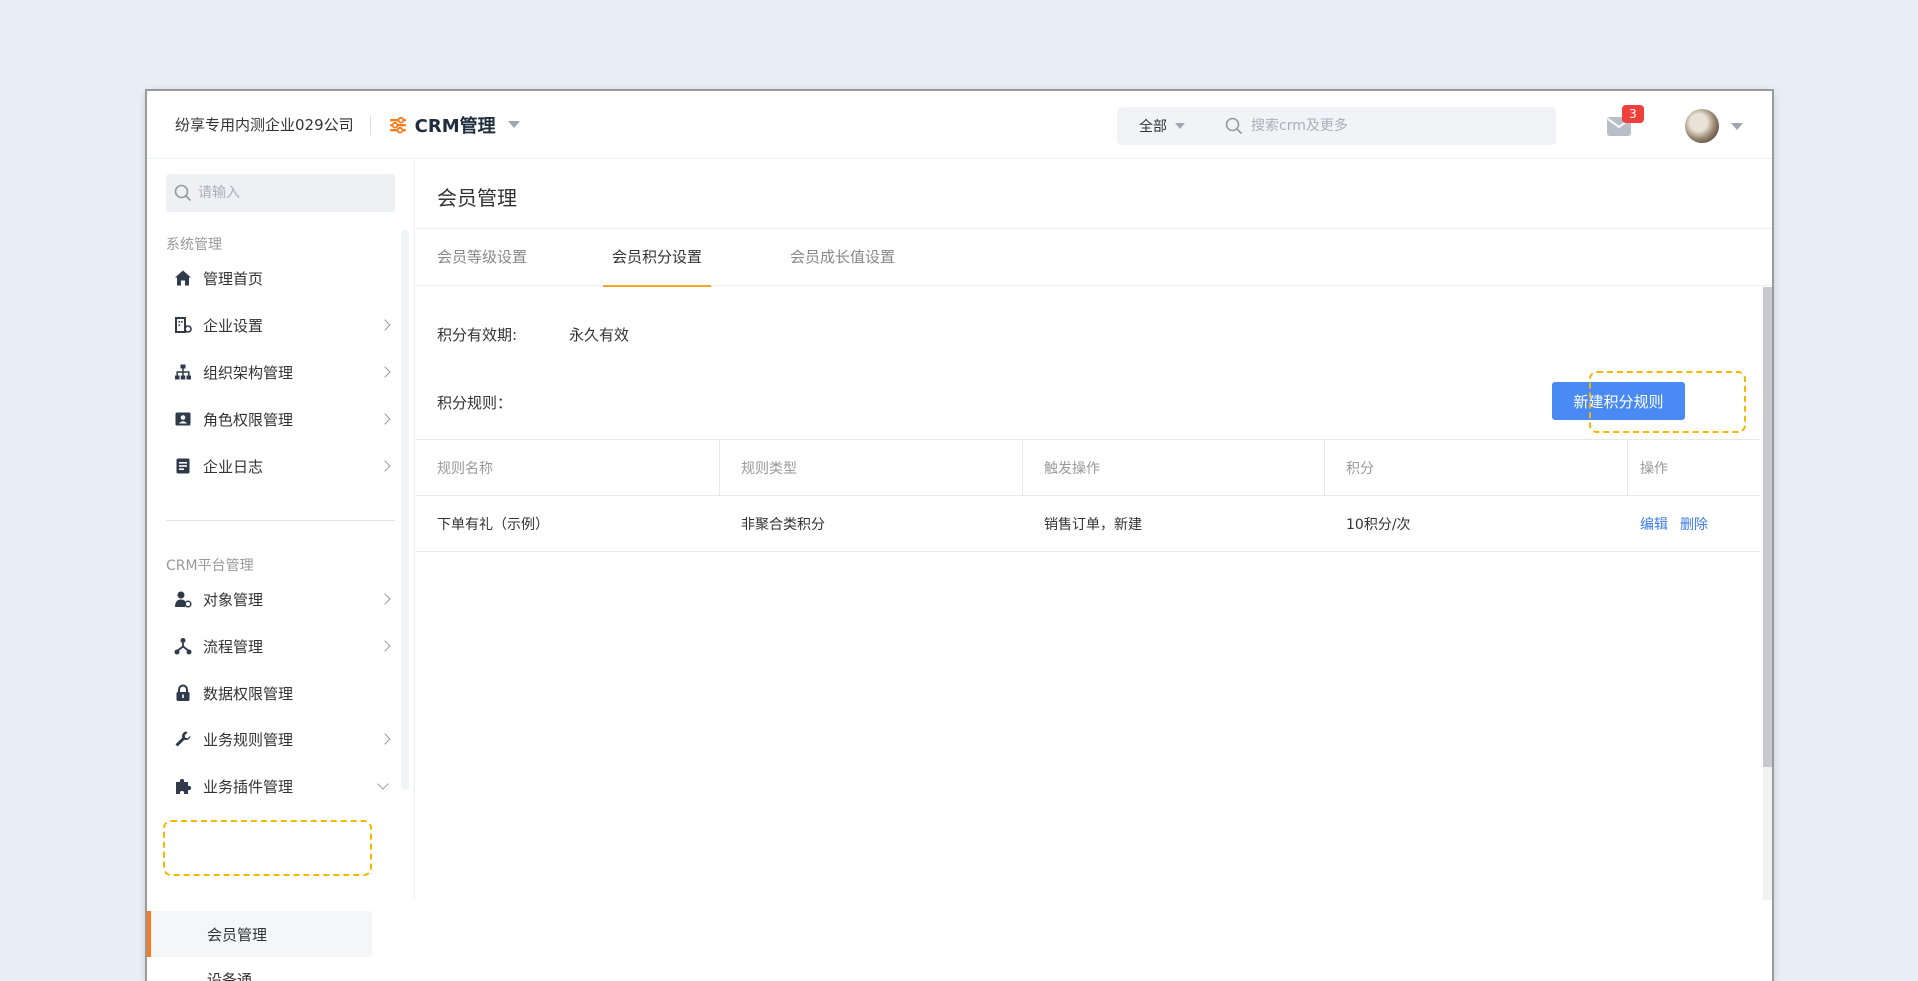 The height and width of the screenshot is (981, 1918). What do you see at coordinates (1737, 126) in the screenshot?
I see `user-menu-caret-icon` at bounding box center [1737, 126].